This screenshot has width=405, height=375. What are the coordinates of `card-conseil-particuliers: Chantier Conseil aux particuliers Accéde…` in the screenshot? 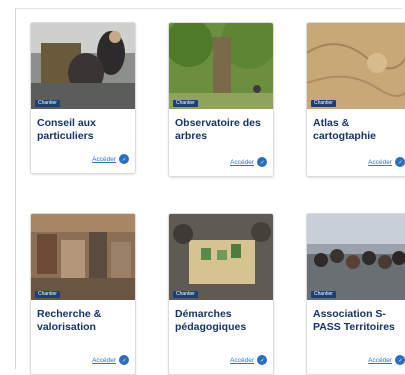 It's located at (83, 98).